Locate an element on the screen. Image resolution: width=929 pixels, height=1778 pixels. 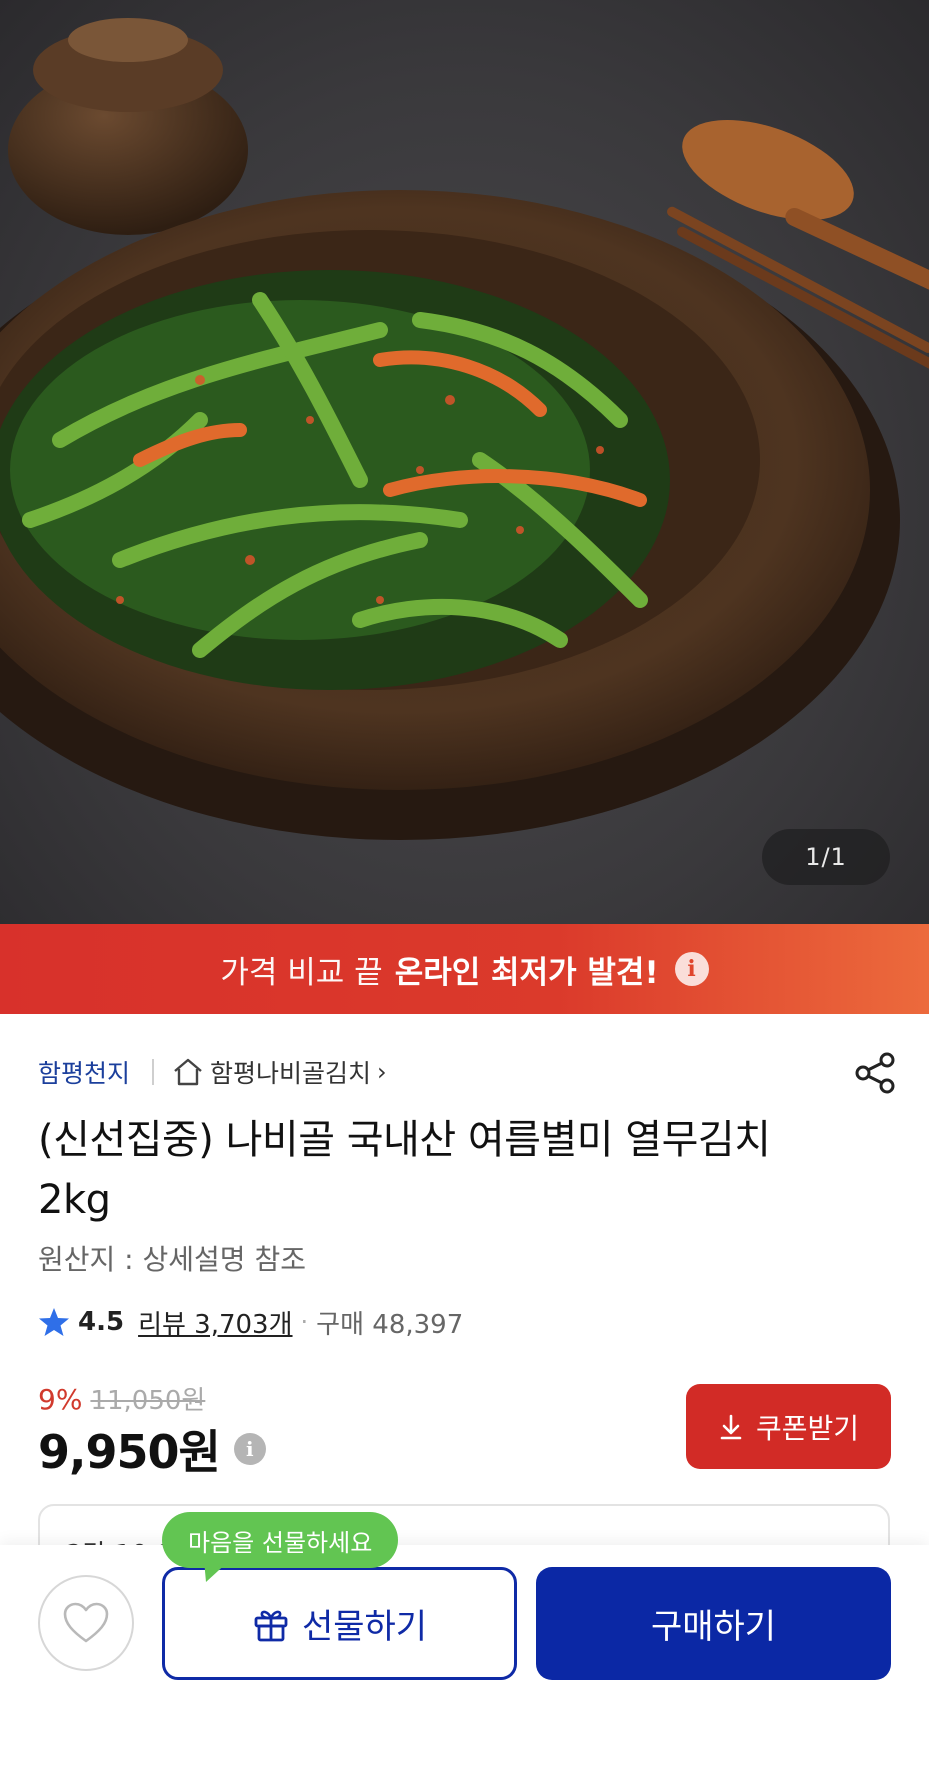
info-icon: i is located at coordinates (691, 969).